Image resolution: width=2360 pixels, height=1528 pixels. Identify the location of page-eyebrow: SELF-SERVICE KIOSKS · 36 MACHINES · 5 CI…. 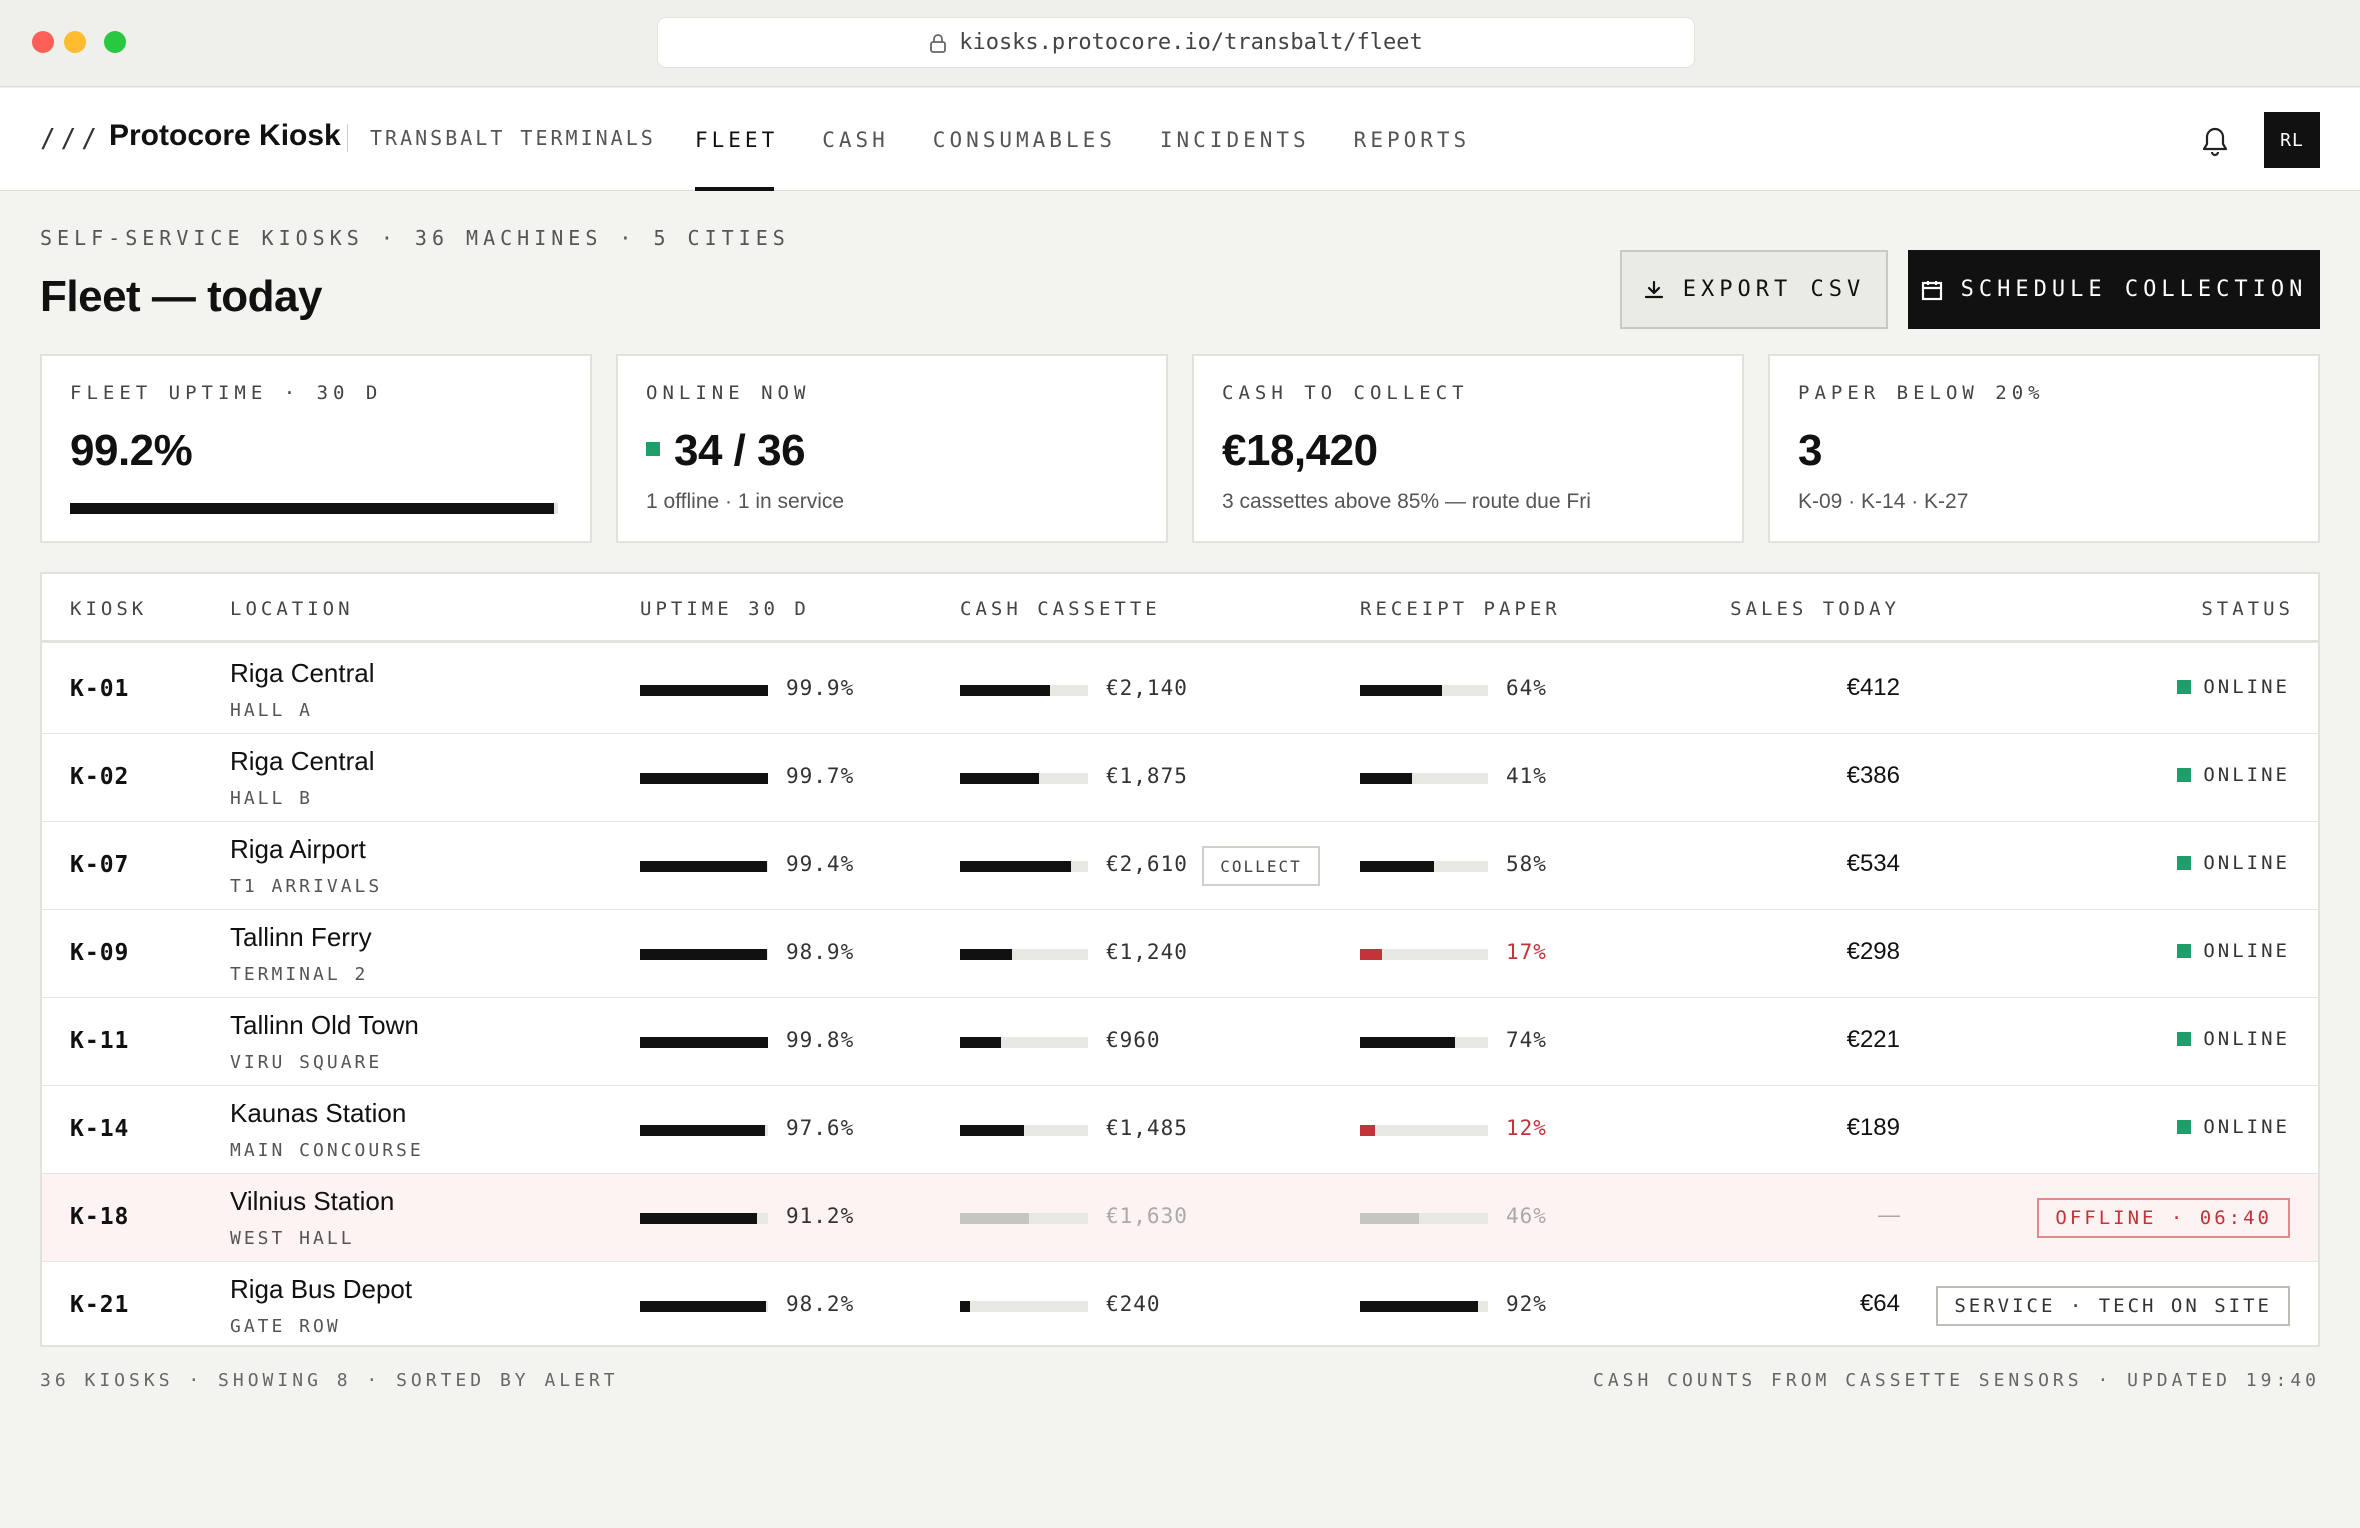
(415, 238).